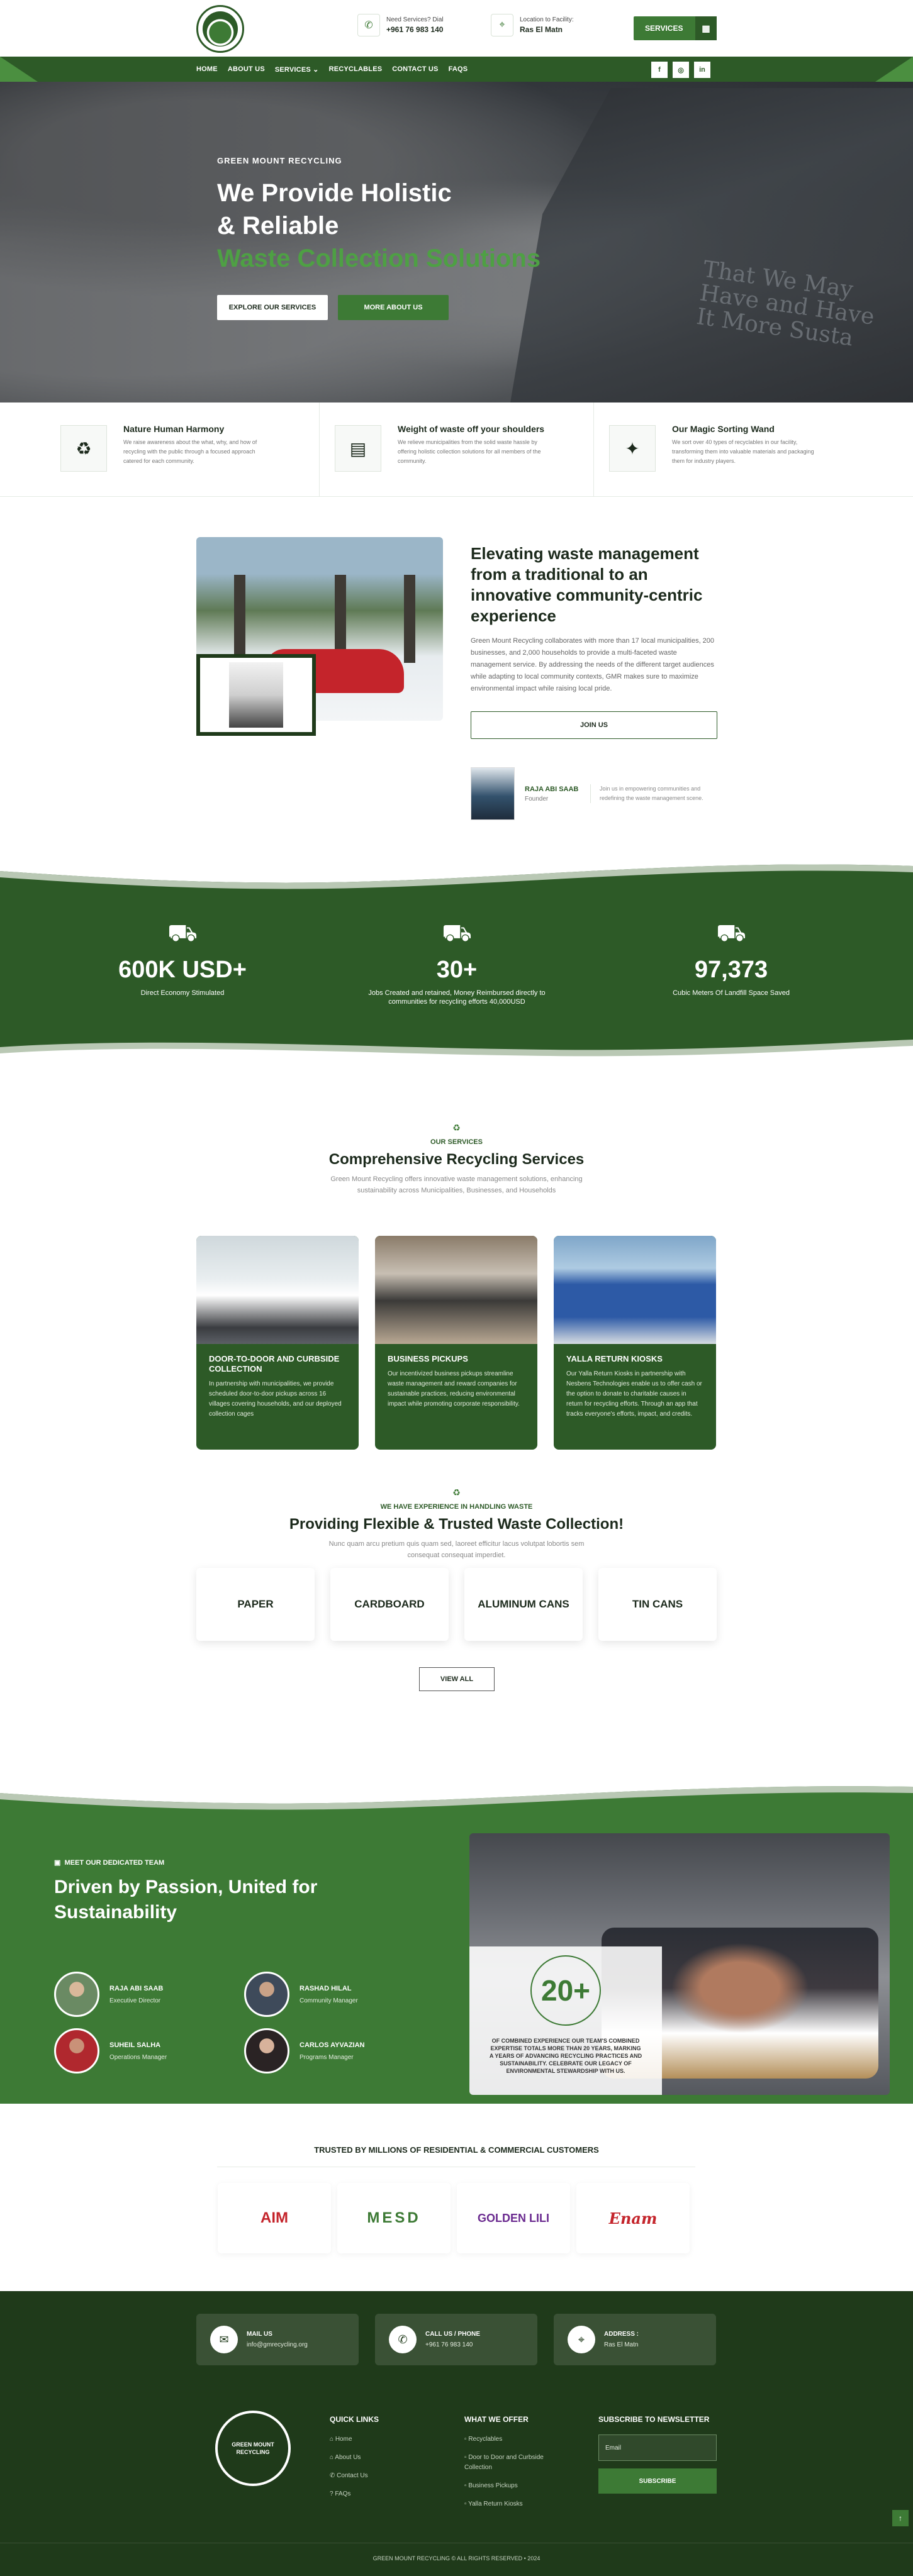 This screenshot has height=2576, width=913. Describe the element at coordinates (485, 2439) in the screenshot. I see `offer-link-label: Recyclables` at that location.